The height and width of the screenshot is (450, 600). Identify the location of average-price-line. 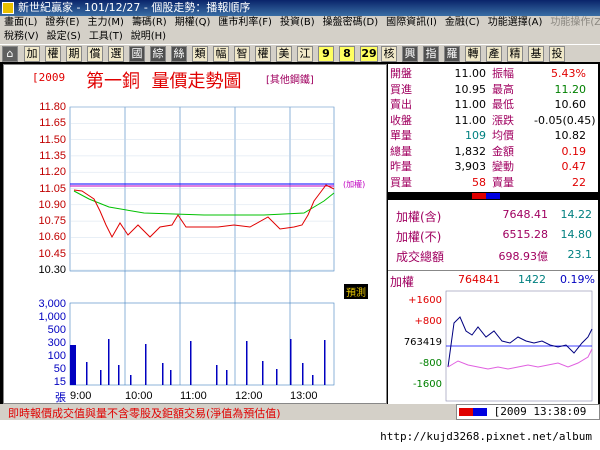
(204, 203).